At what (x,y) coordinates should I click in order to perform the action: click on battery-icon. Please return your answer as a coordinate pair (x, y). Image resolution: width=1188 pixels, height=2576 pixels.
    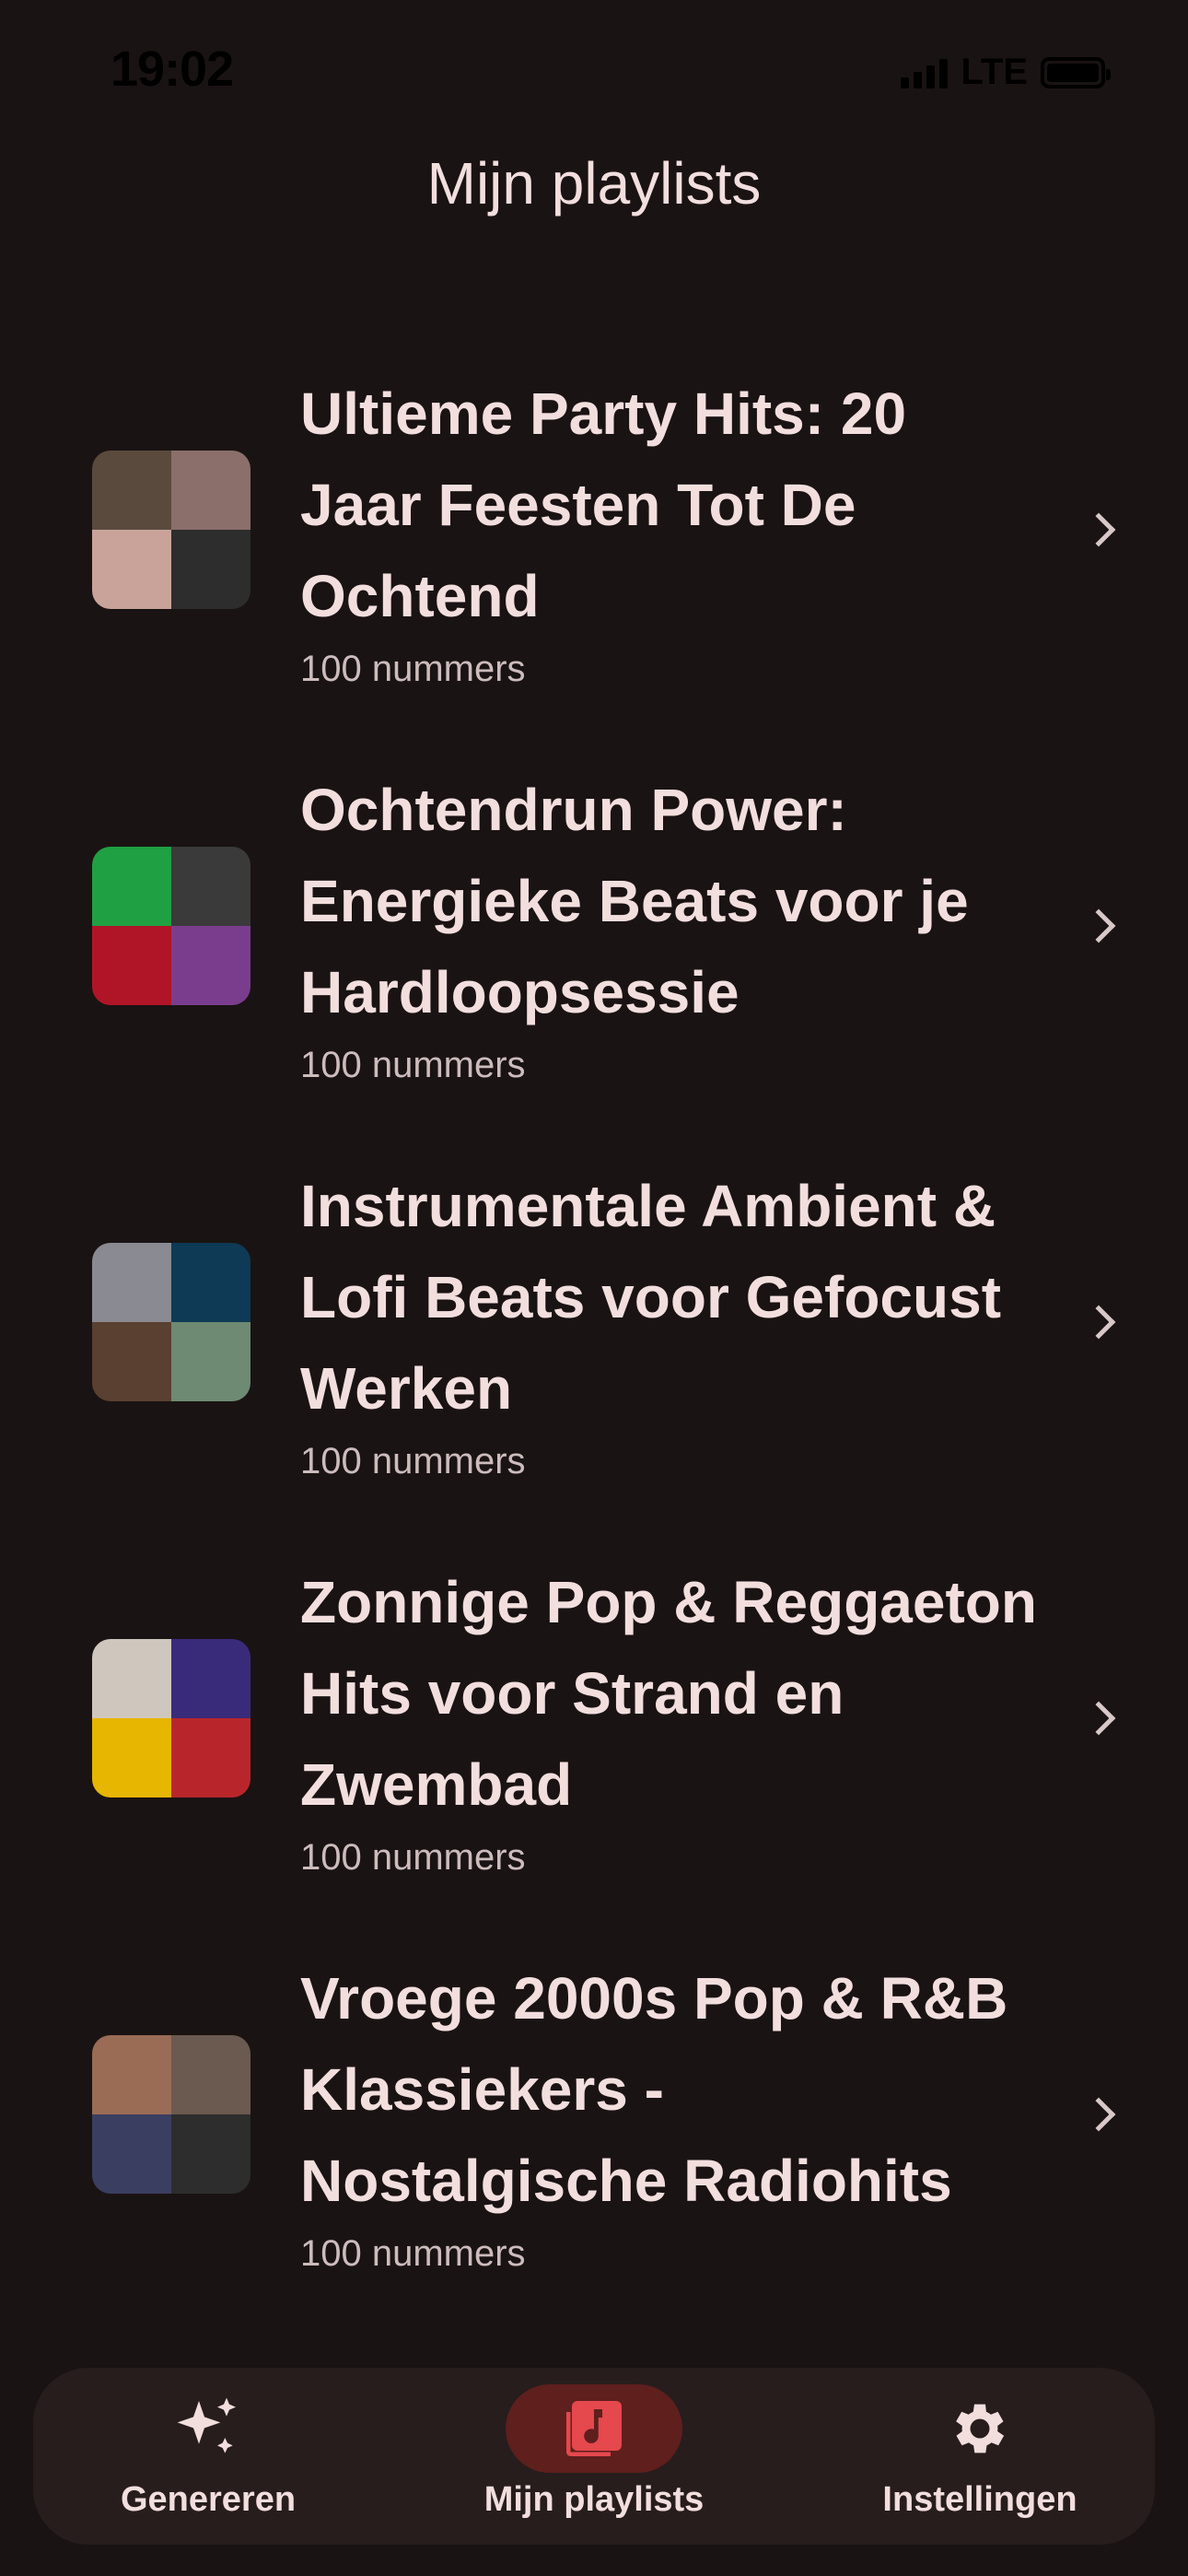
    Looking at the image, I should click on (1076, 72).